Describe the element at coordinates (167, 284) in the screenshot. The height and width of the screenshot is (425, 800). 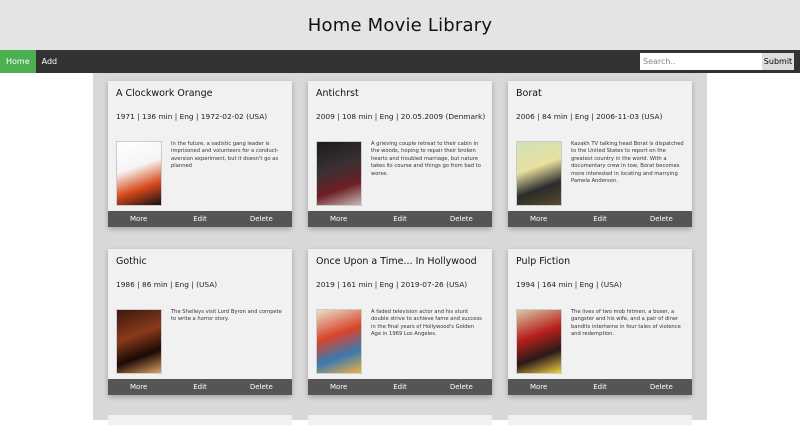
I see `movie-meta: 1986 | 86 min | Eng | (USA)` at that location.